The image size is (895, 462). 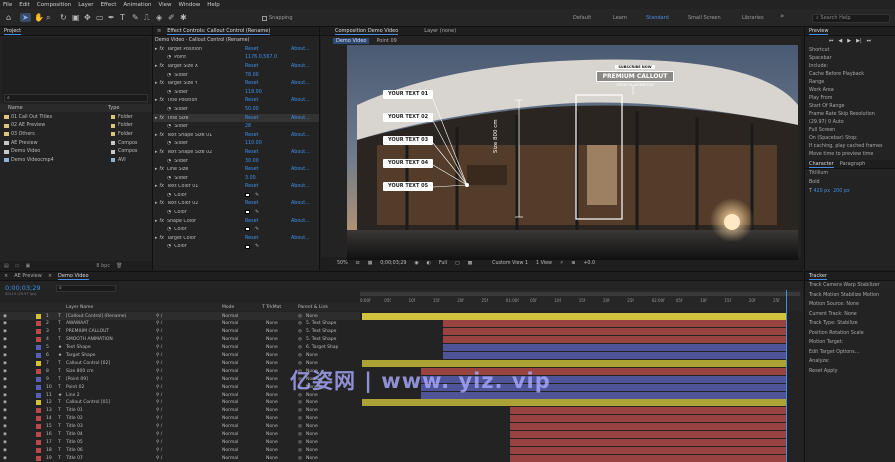 I want to click on menu-help: Help, so click(x=213, y=5).